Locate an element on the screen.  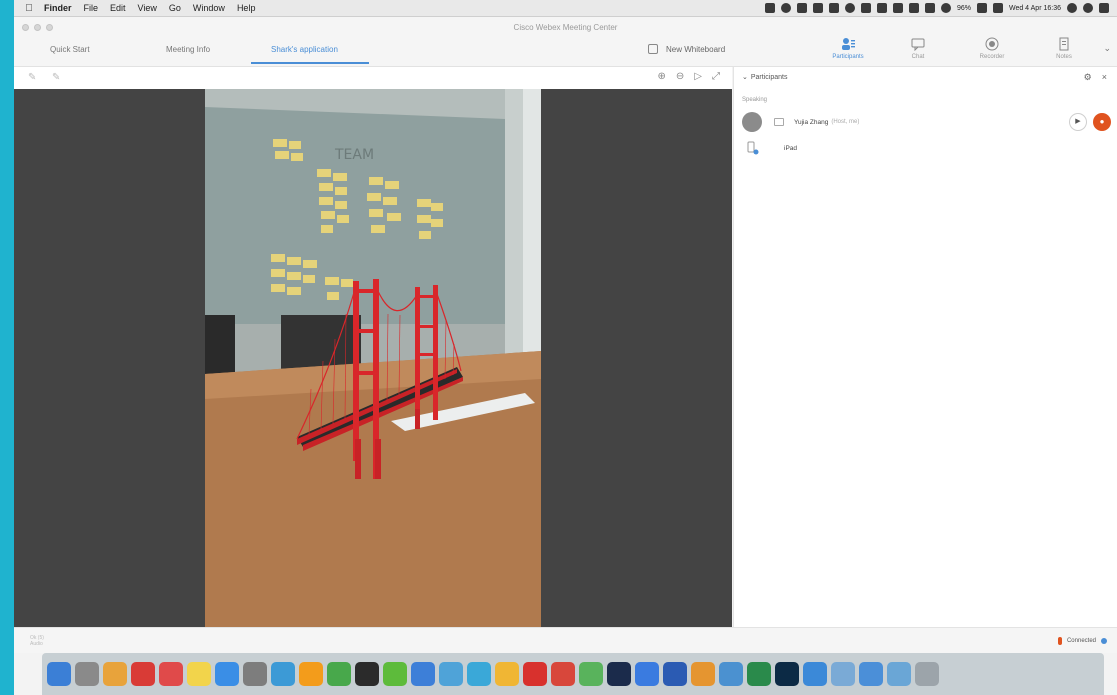
maps-icon is located at coordinates (591, 674).